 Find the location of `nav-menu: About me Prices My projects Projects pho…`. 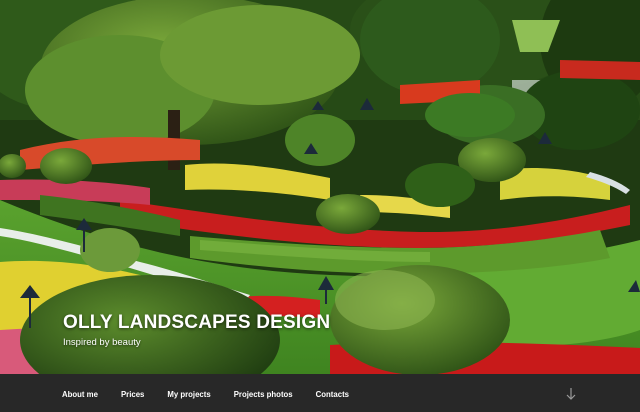

nav-menu: About me Prices My projects Projects pho… is located at coordinates (217, 393).